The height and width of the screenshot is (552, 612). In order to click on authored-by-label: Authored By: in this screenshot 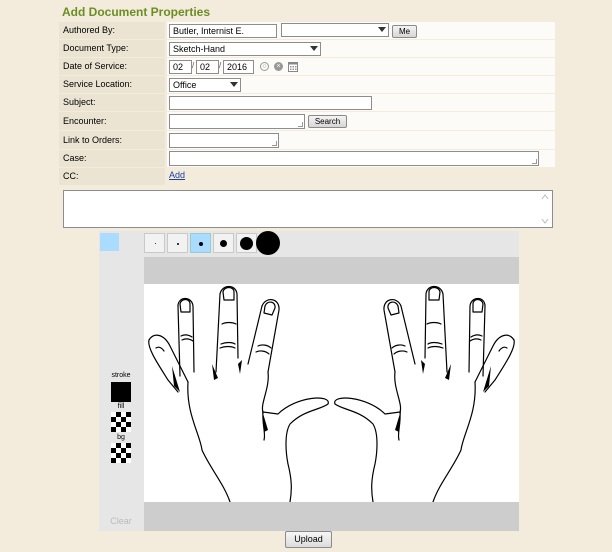, I will do `click(112, 30)`.